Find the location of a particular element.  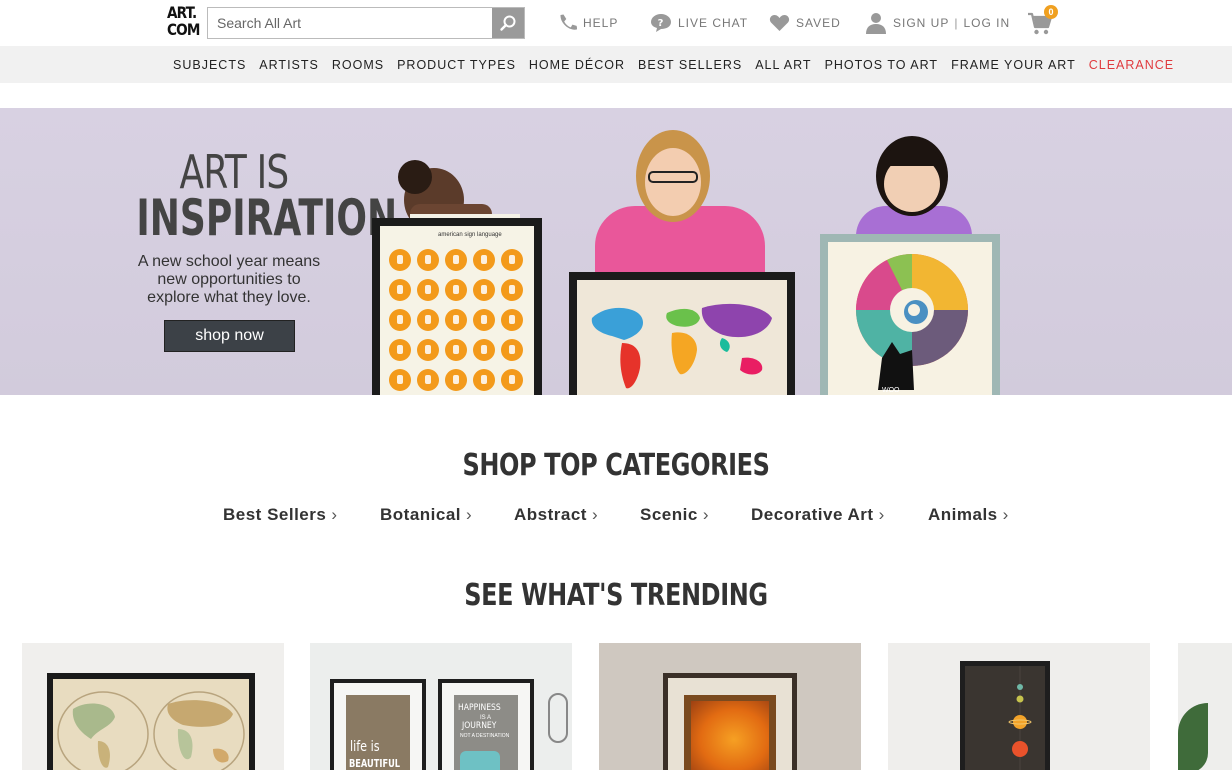

search-icon is located at coordinates (508, 23).